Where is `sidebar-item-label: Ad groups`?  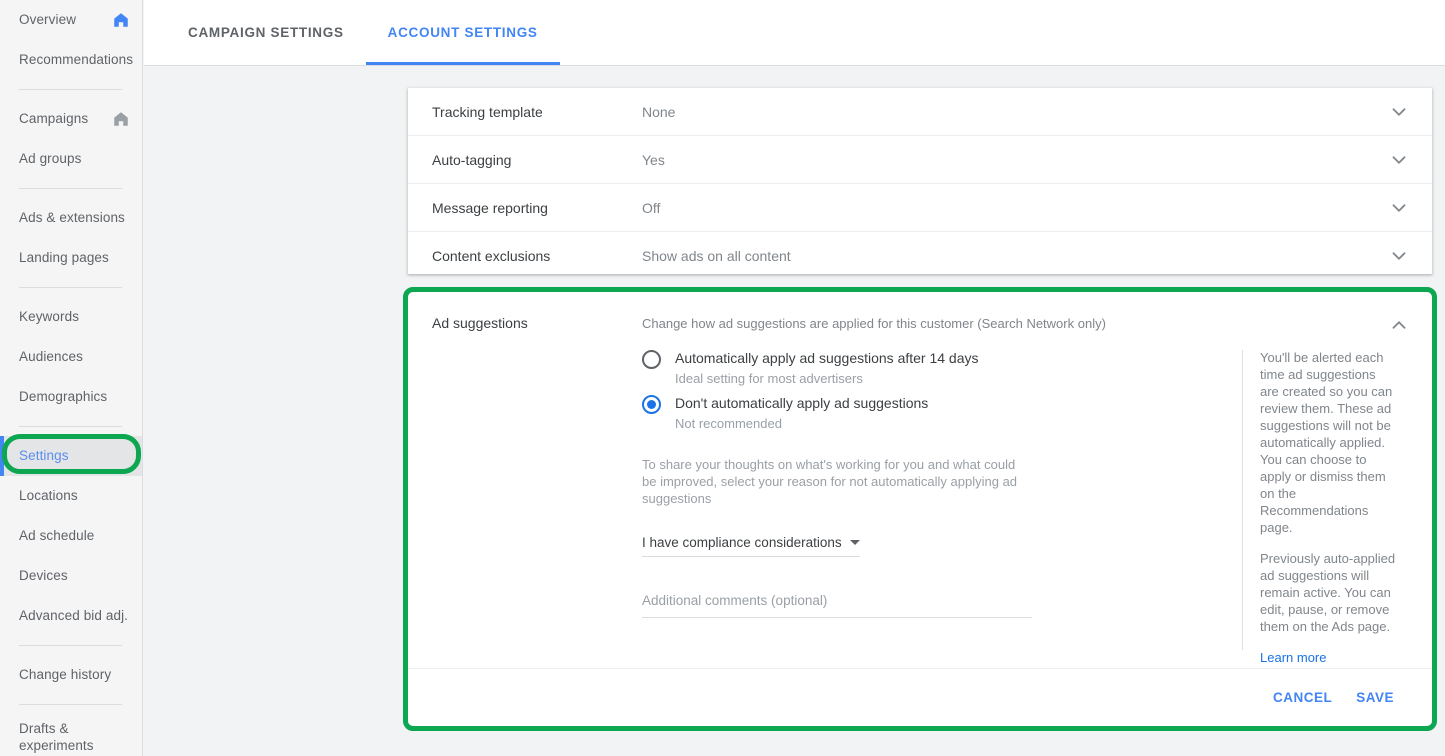
sidebar-item-label: Ad groups is located at coordinates (50, 158).